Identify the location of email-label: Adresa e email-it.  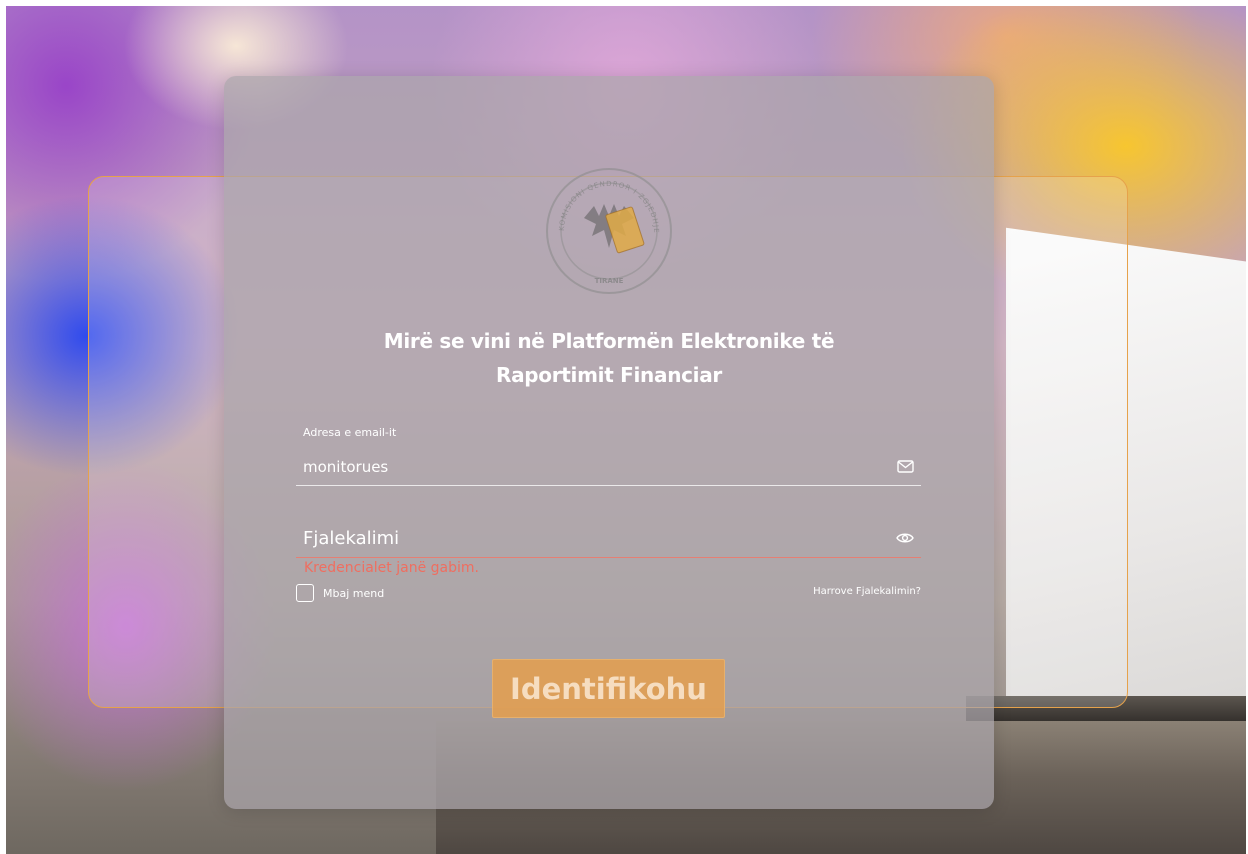
(350, 432).